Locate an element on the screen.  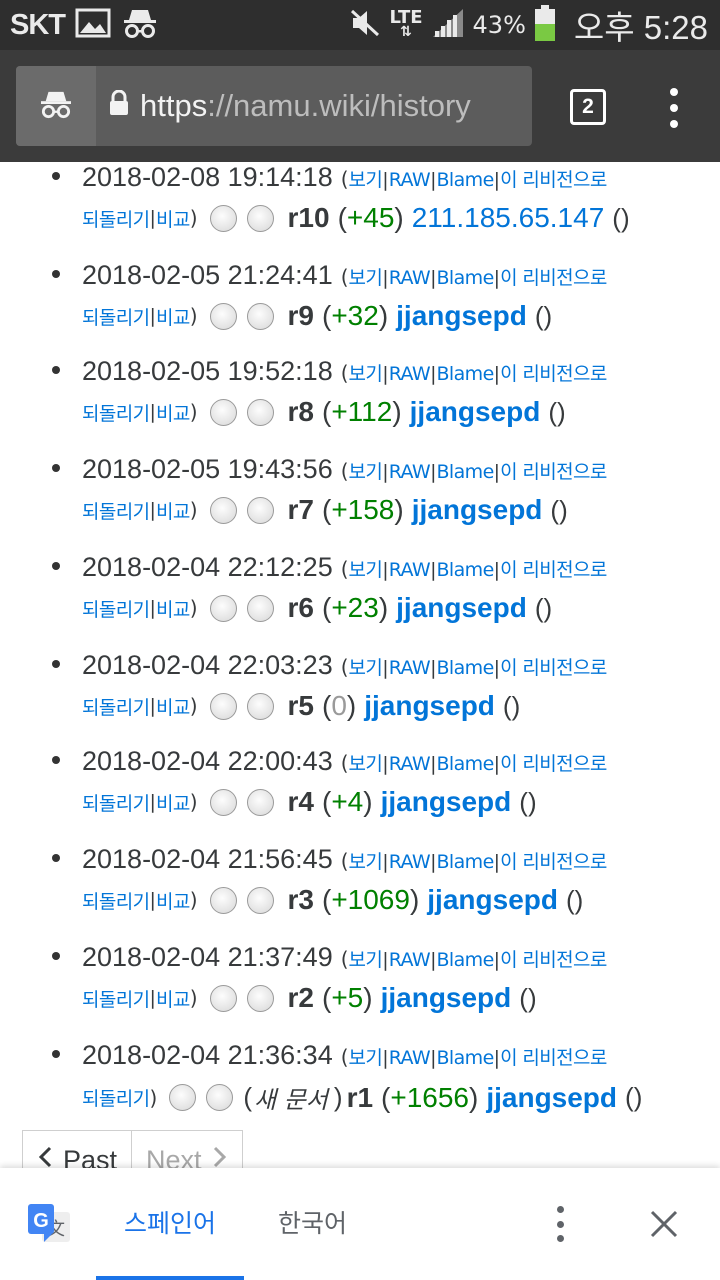
incognito-badge is located at coordinates (56, 106).